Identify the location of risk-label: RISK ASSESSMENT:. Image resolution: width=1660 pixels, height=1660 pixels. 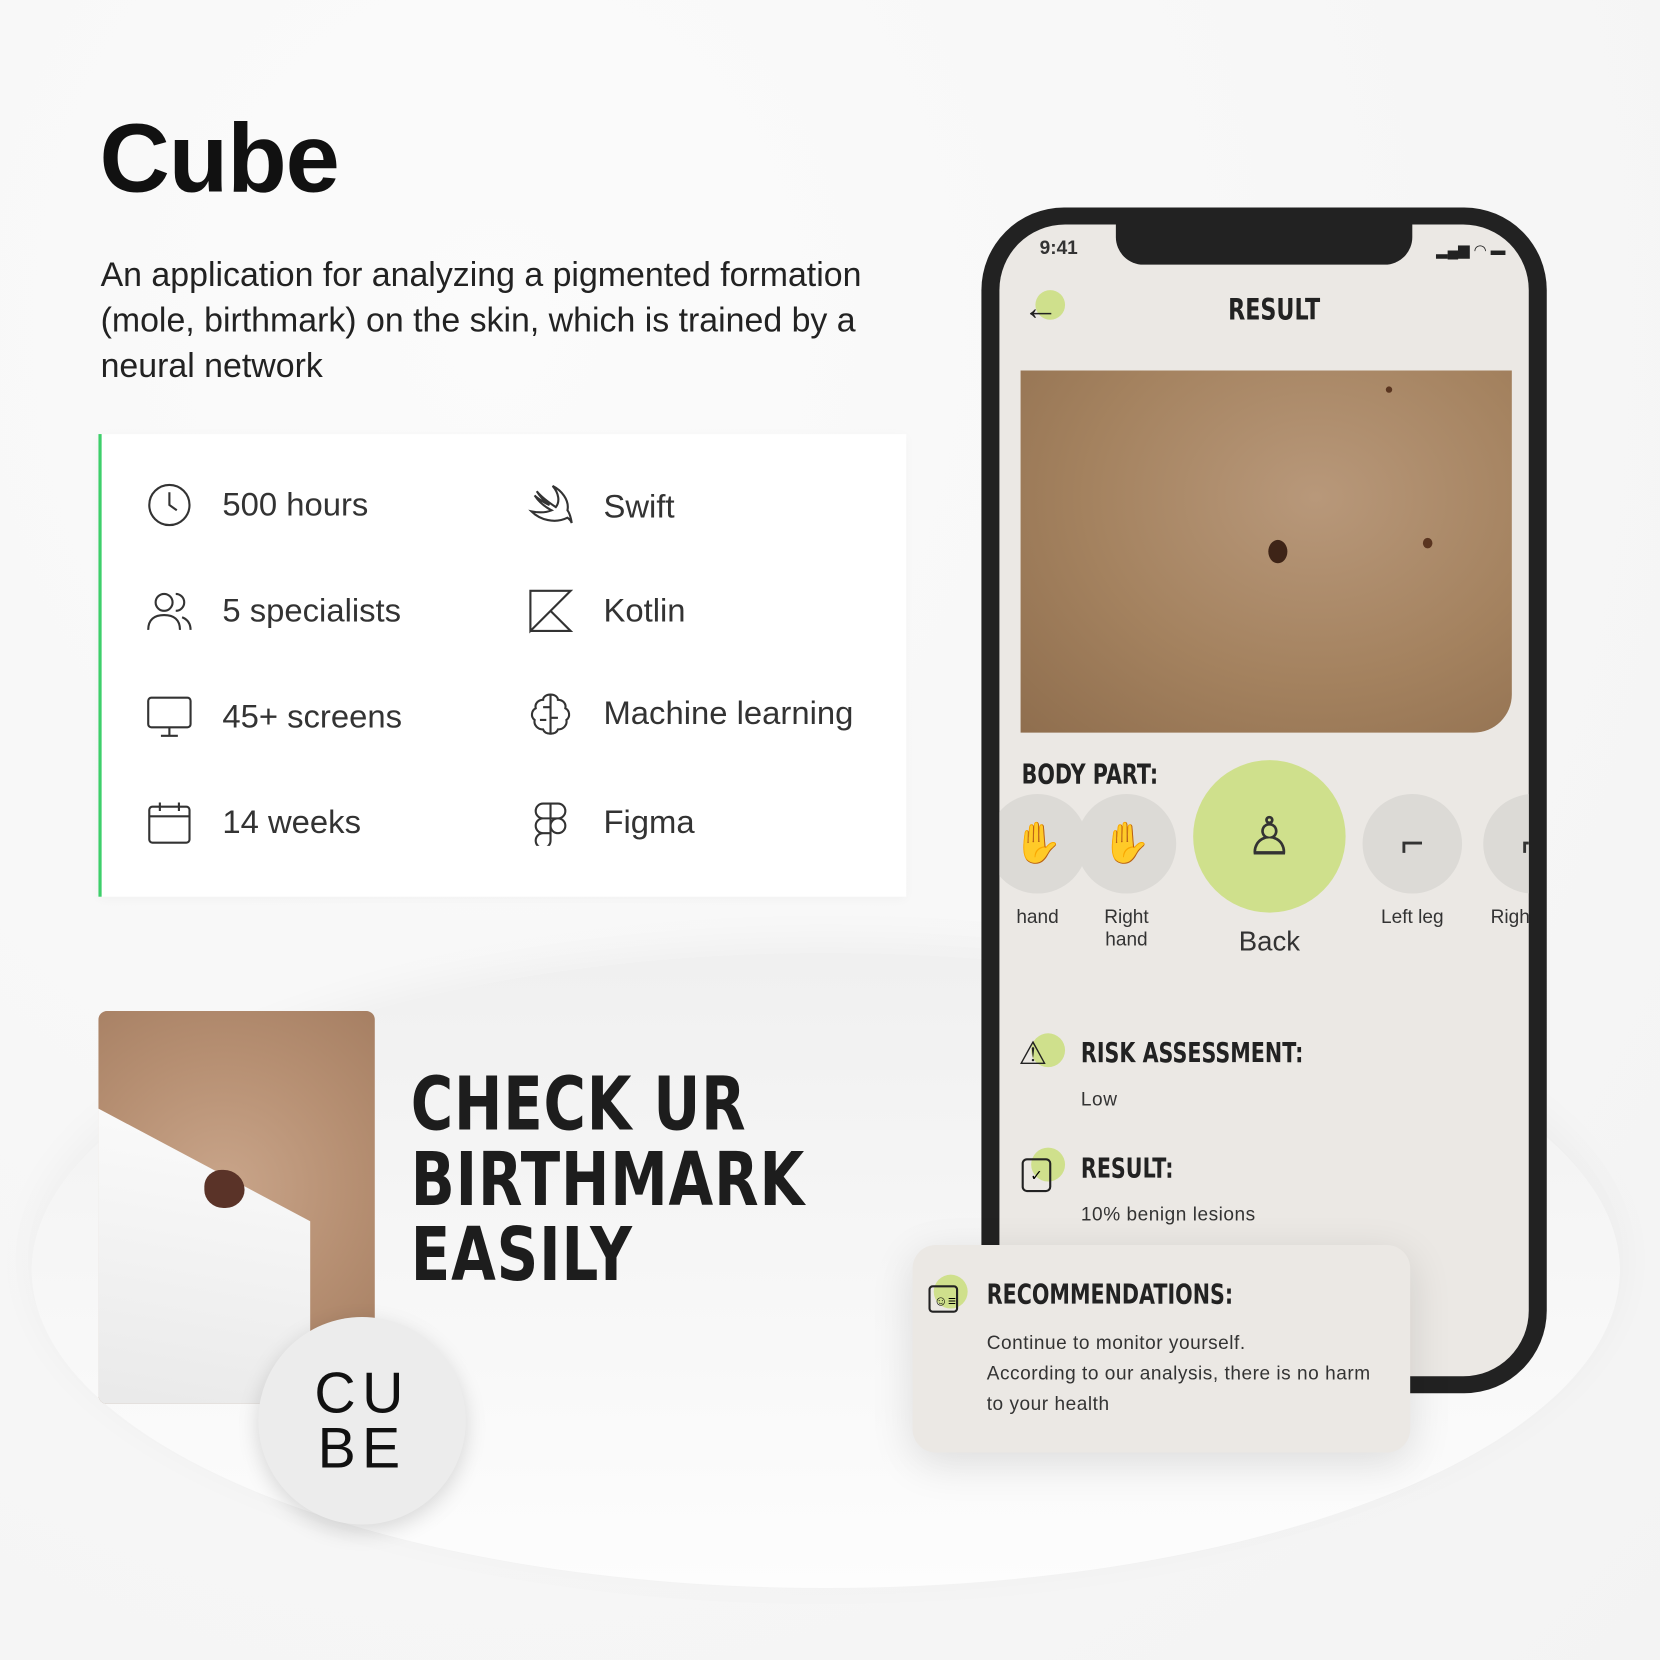
(1192, 1053).